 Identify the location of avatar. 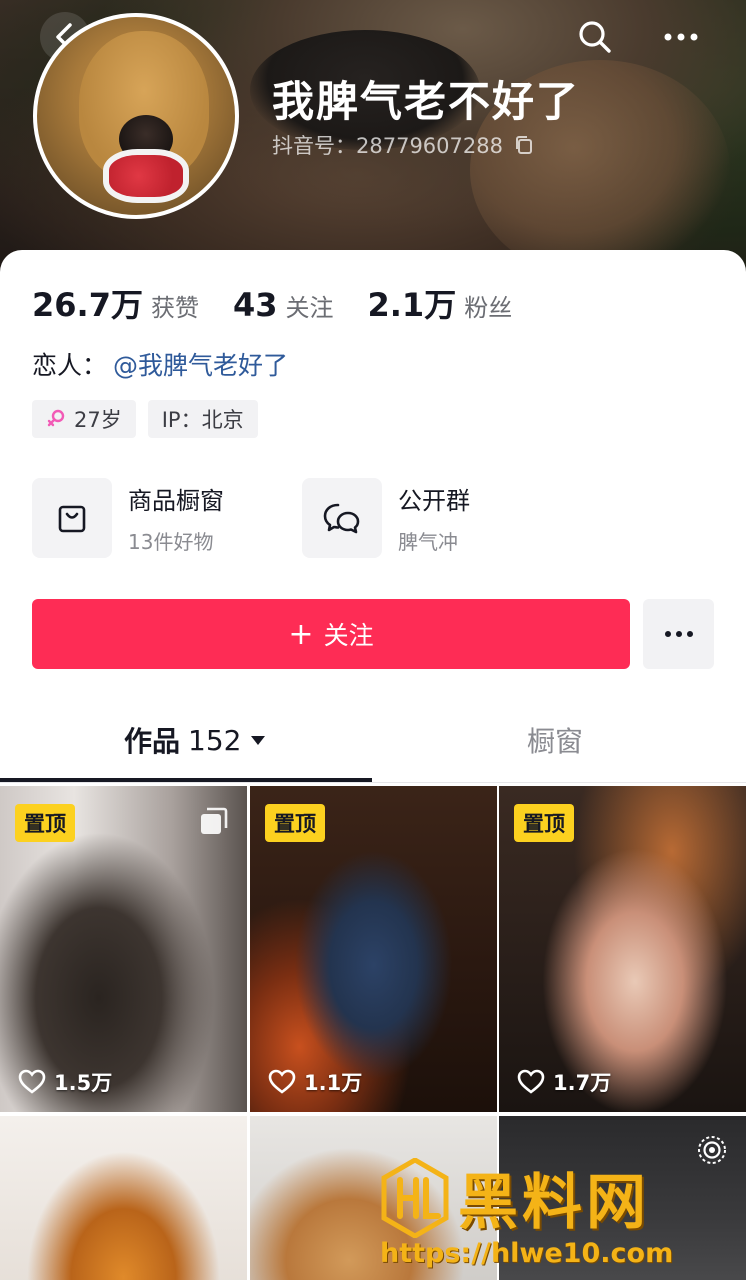
(136, 116).